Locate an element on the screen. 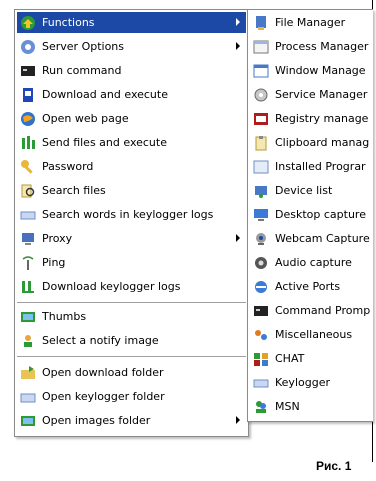 Image resolution: width=376 pixels, height=481 pixels. device-list-icon is located at coordinates (261, 191).